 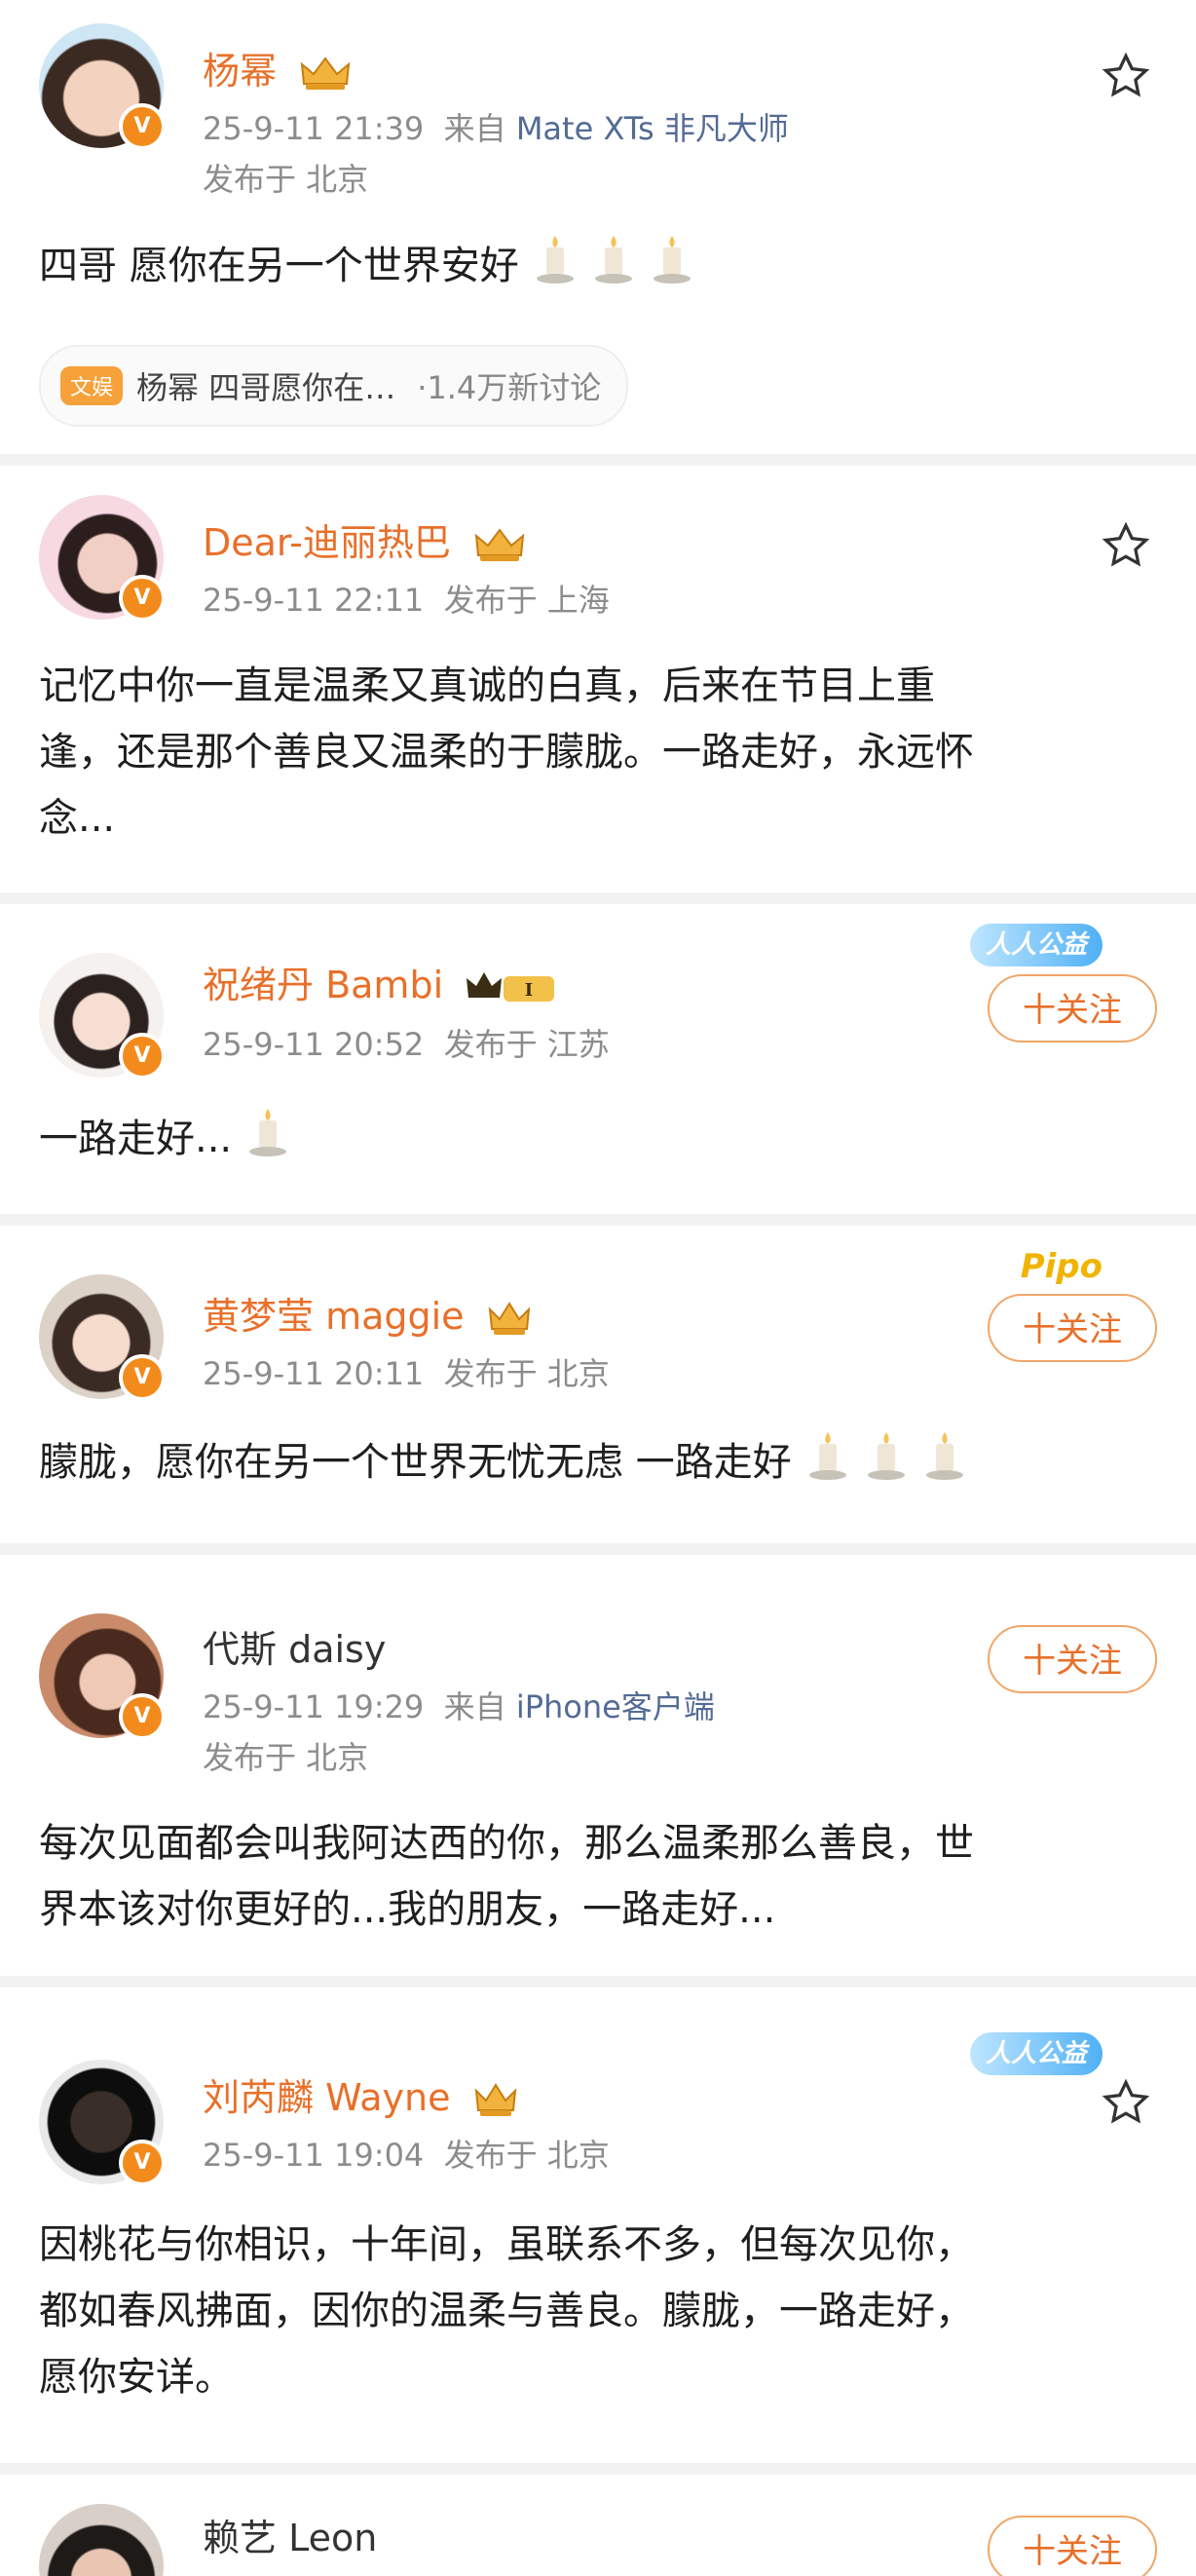 I want to click on svg-text: I, so click(x=529, y=990).